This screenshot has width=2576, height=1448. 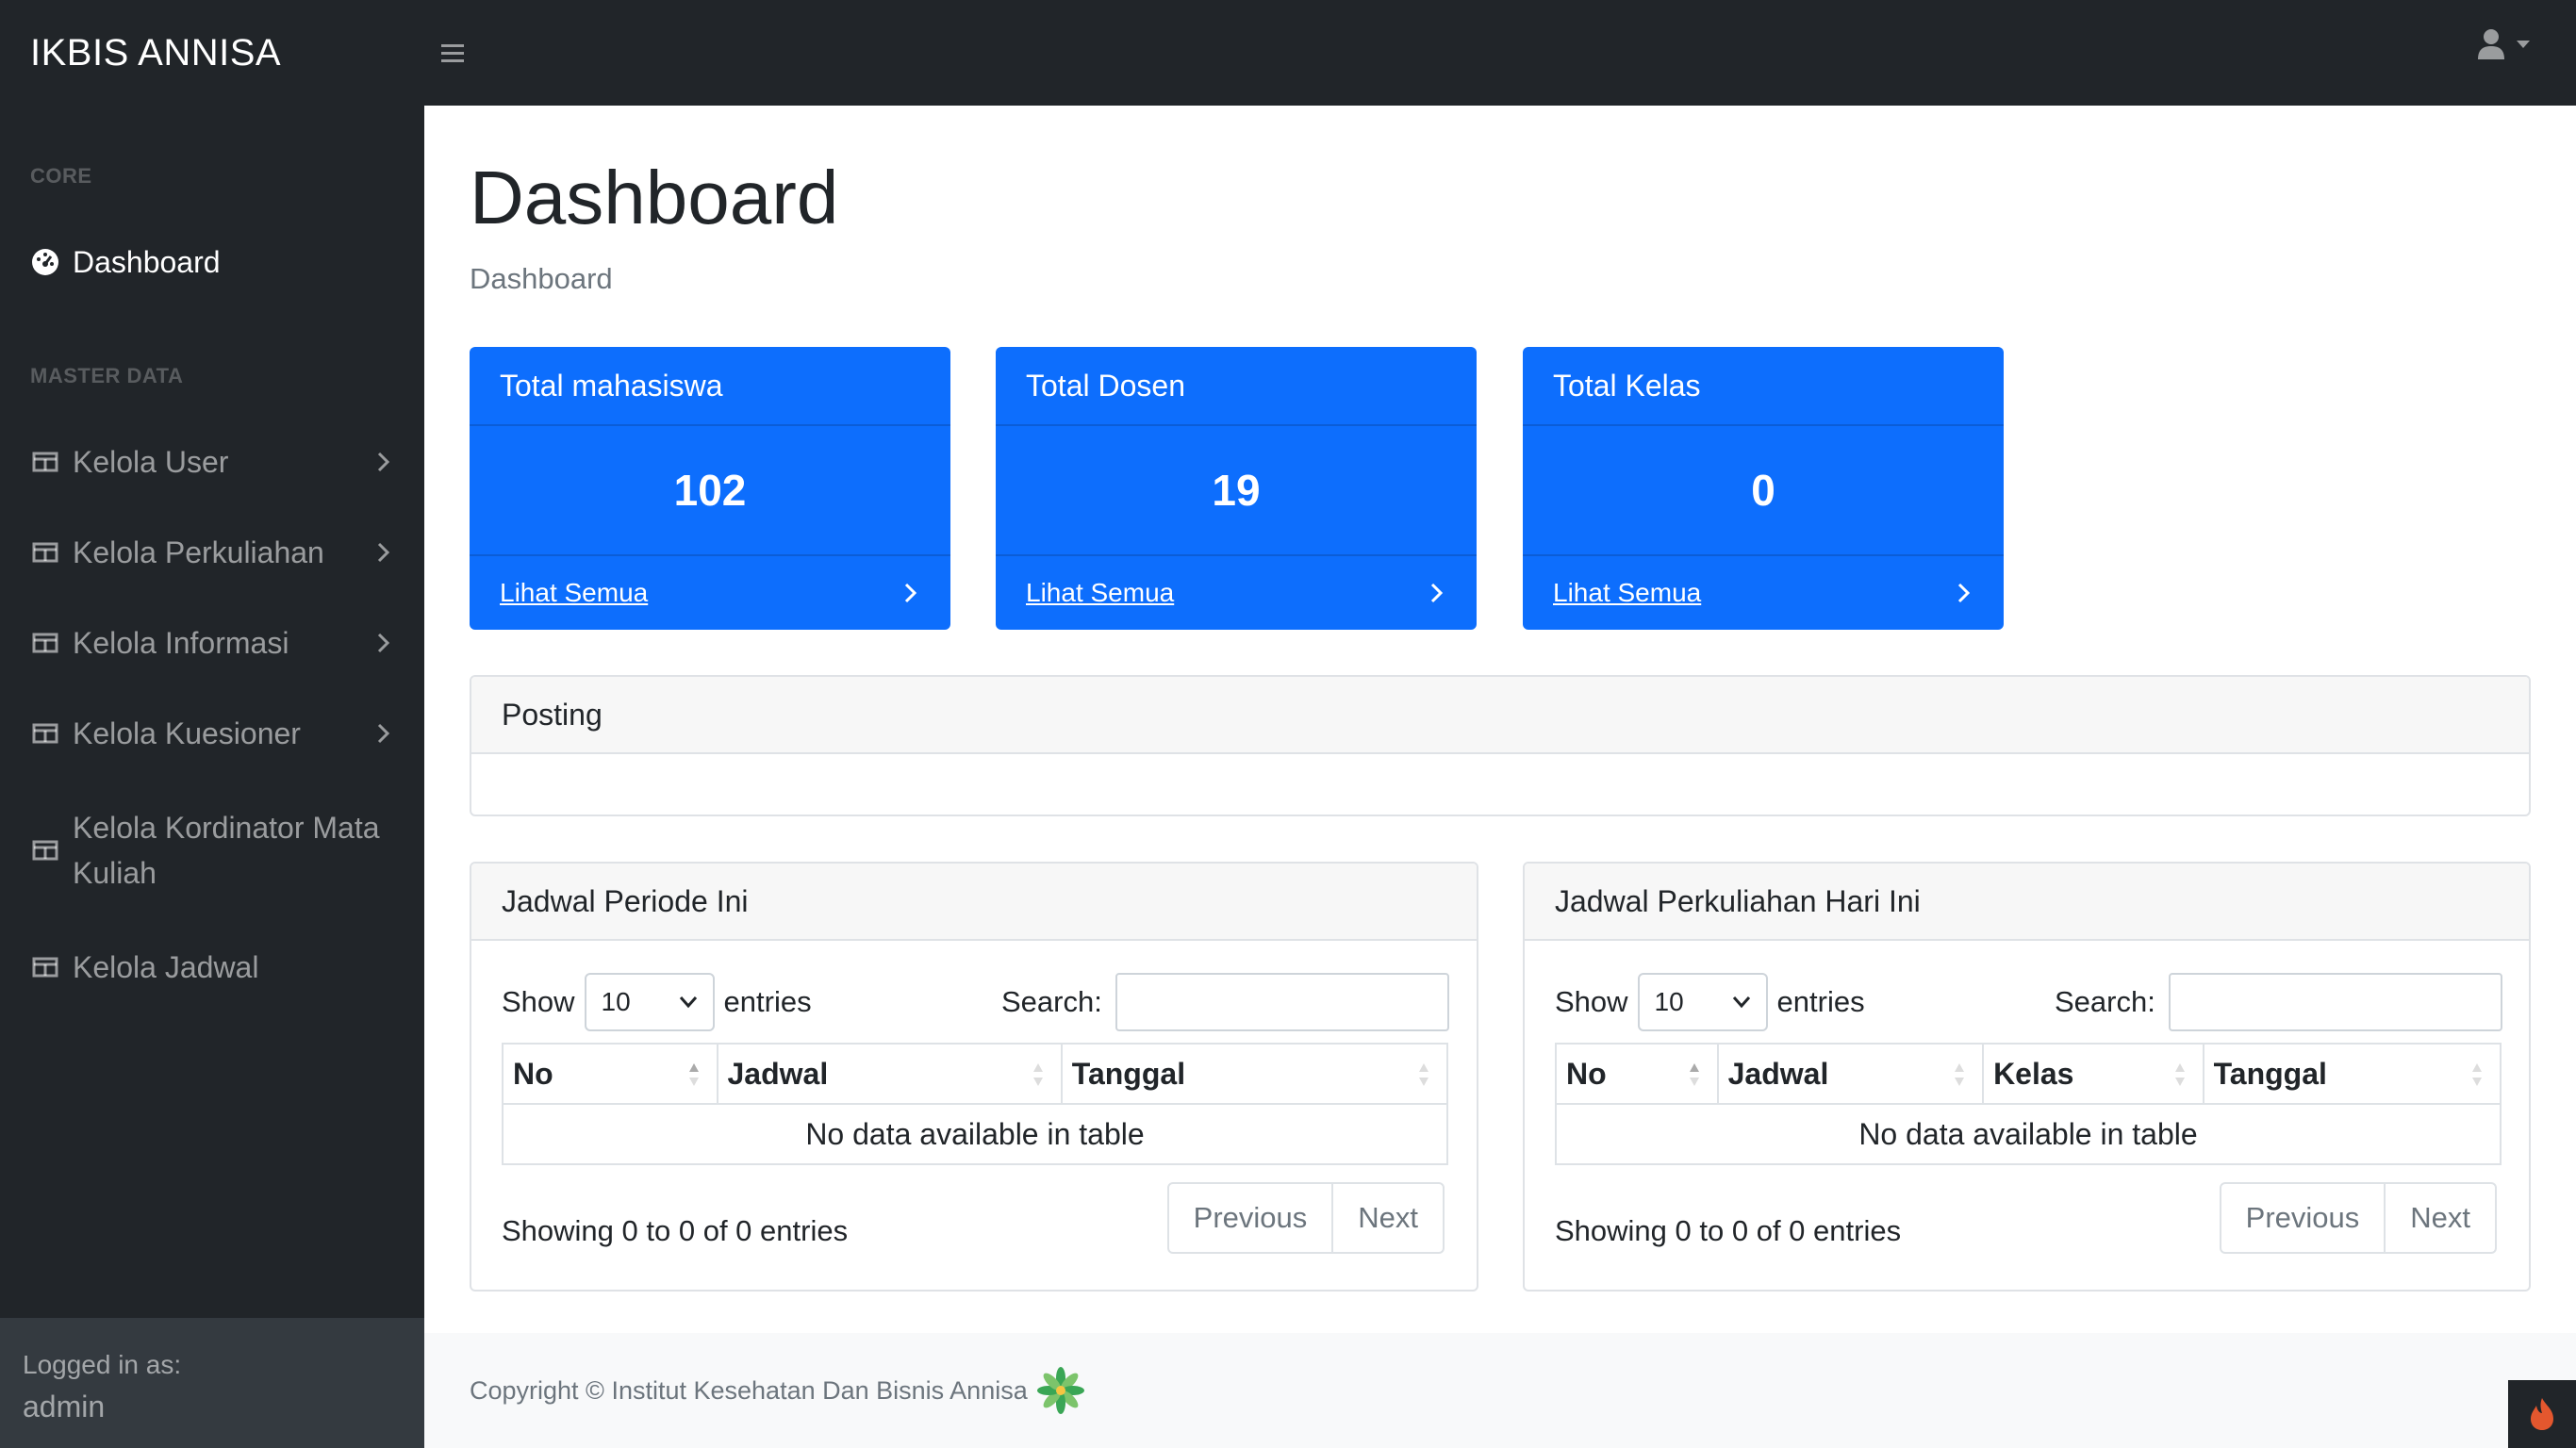 I want to click on brand-title: IKBIS ANNISA, so click(x=212, y=53).